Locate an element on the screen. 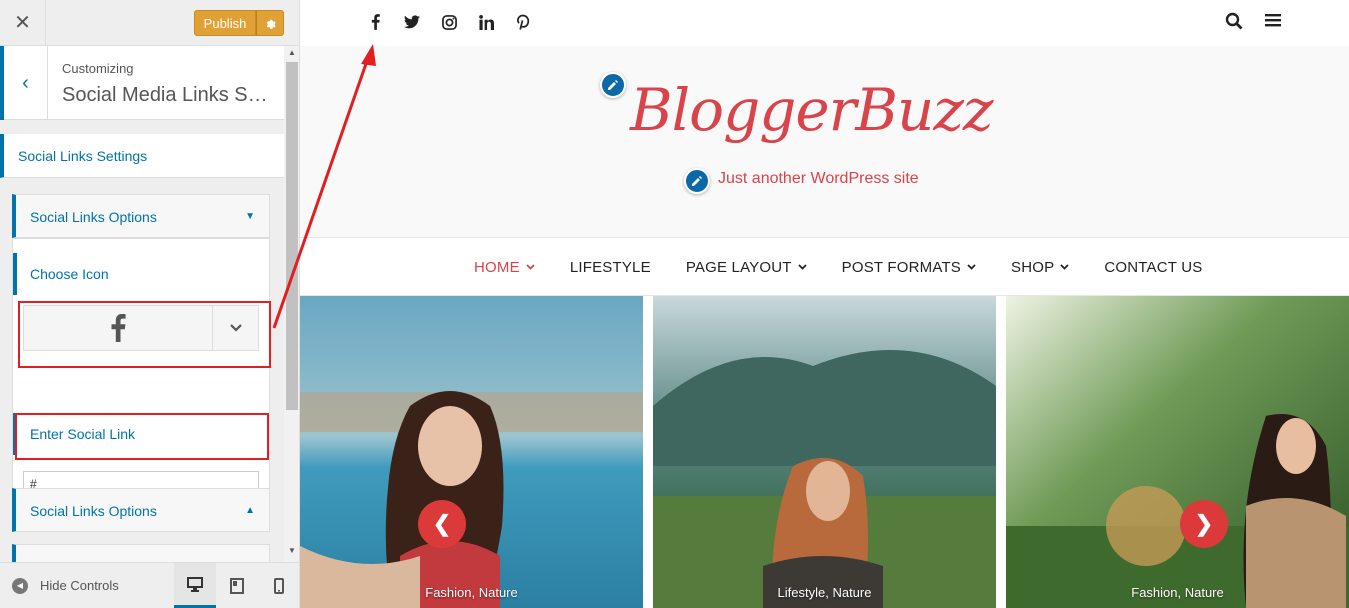  collapse-icon: ◀ is located at coordinates (20, 586).